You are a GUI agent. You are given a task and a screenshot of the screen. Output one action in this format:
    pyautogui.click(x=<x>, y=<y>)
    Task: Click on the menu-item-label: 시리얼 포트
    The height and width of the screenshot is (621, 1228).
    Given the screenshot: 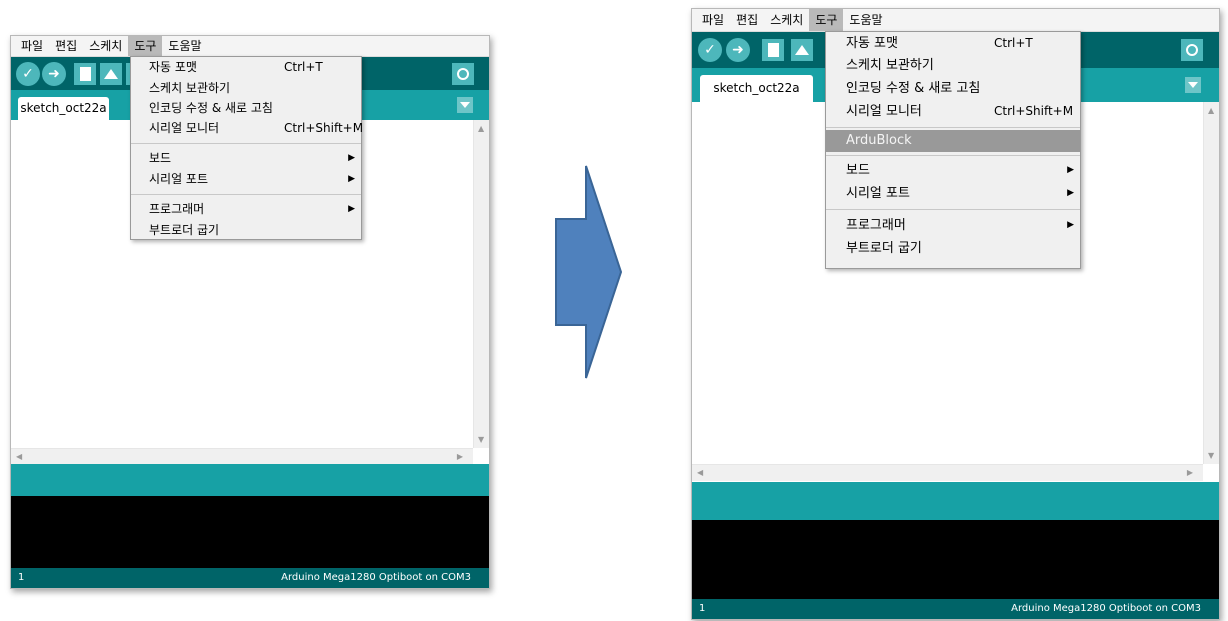 What is the action you would take?
    pyautogui.click(x=179, y=179)
    